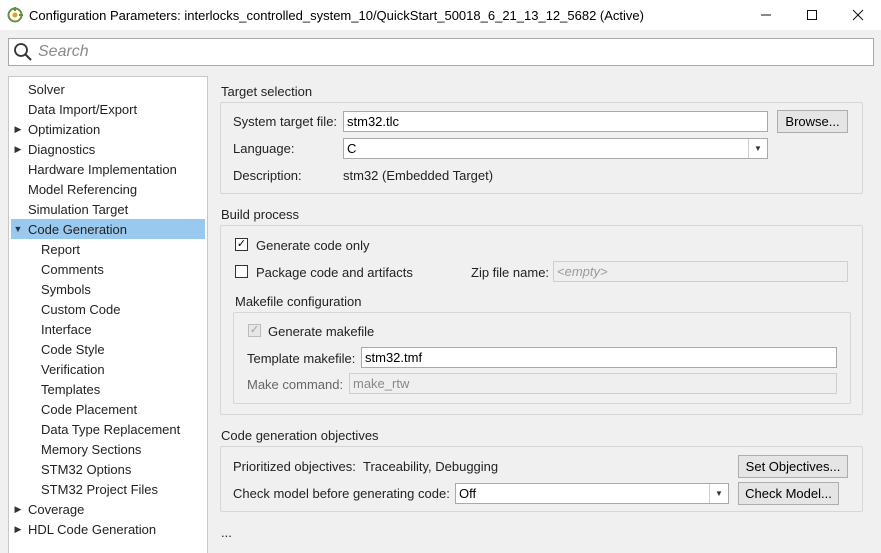  What do you see at coordinates (62, 149) in the screenshot?
I see `tree-item-label: Diagnostics` at bounding box center [62, 149].